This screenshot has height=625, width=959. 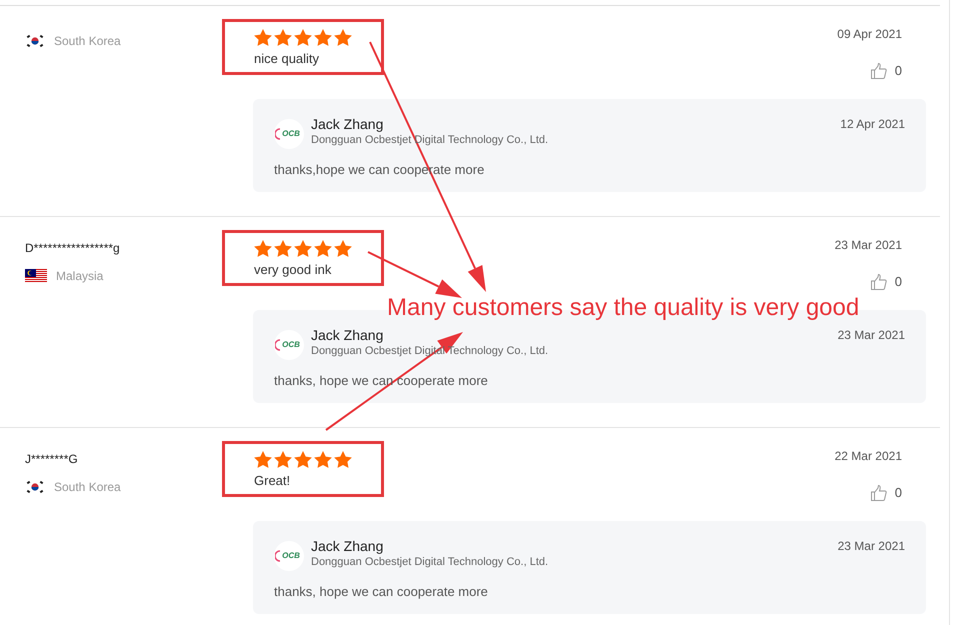 What do you see at coordinates (73, 248) in the screenshot?
I see `reviewer-name: D*****************g` at bounding box center [73, 248].